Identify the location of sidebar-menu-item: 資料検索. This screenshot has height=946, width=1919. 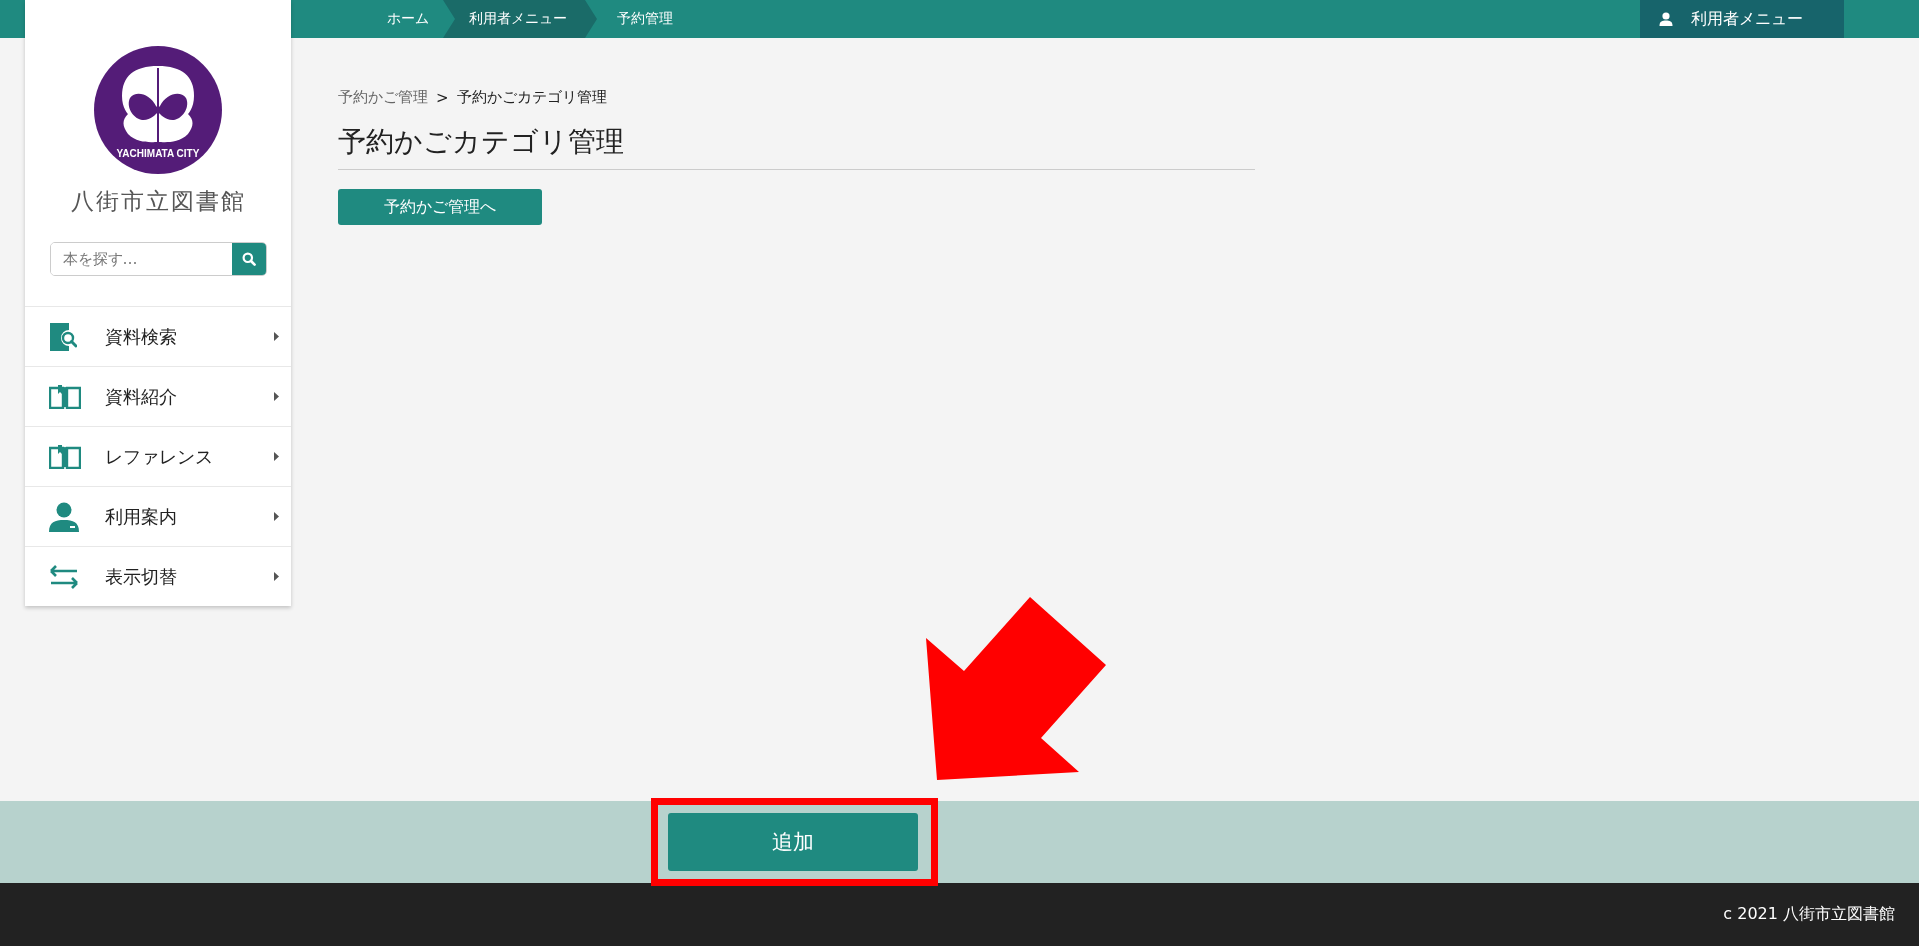
(158, 336).